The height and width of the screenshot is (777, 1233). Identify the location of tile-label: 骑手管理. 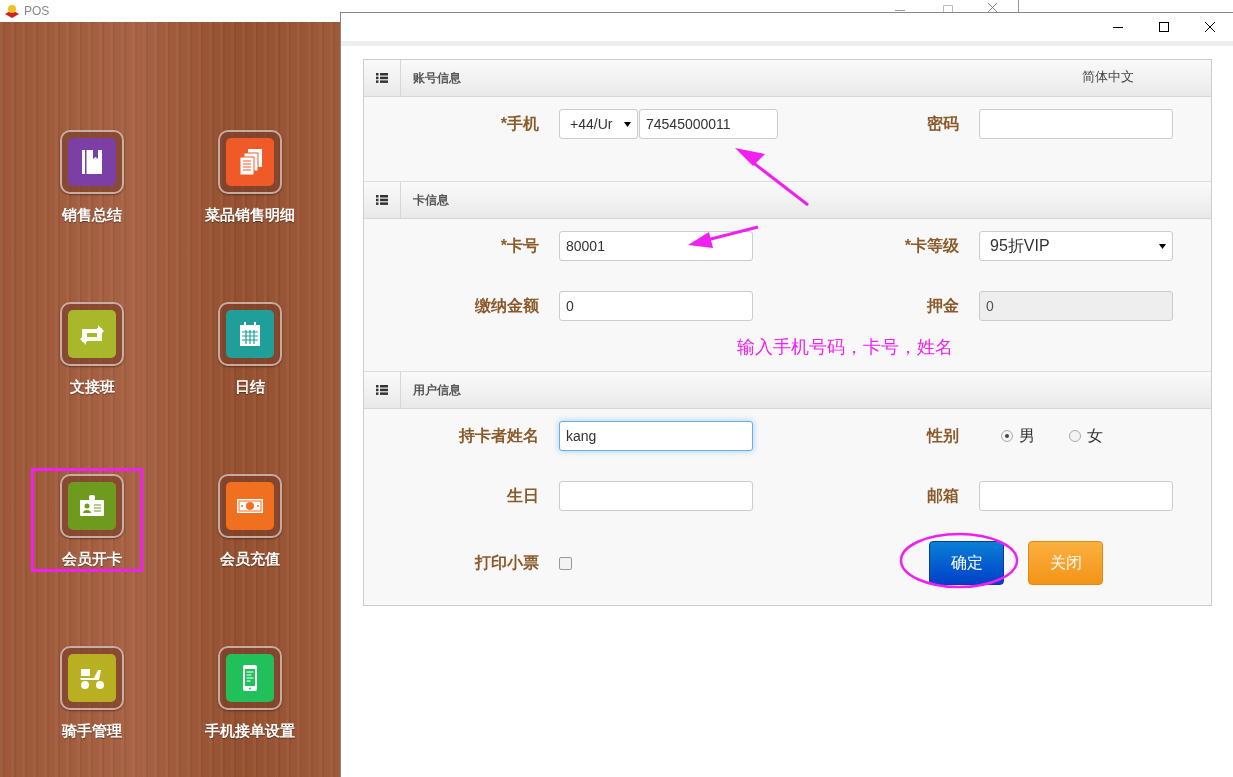
(92, 731).